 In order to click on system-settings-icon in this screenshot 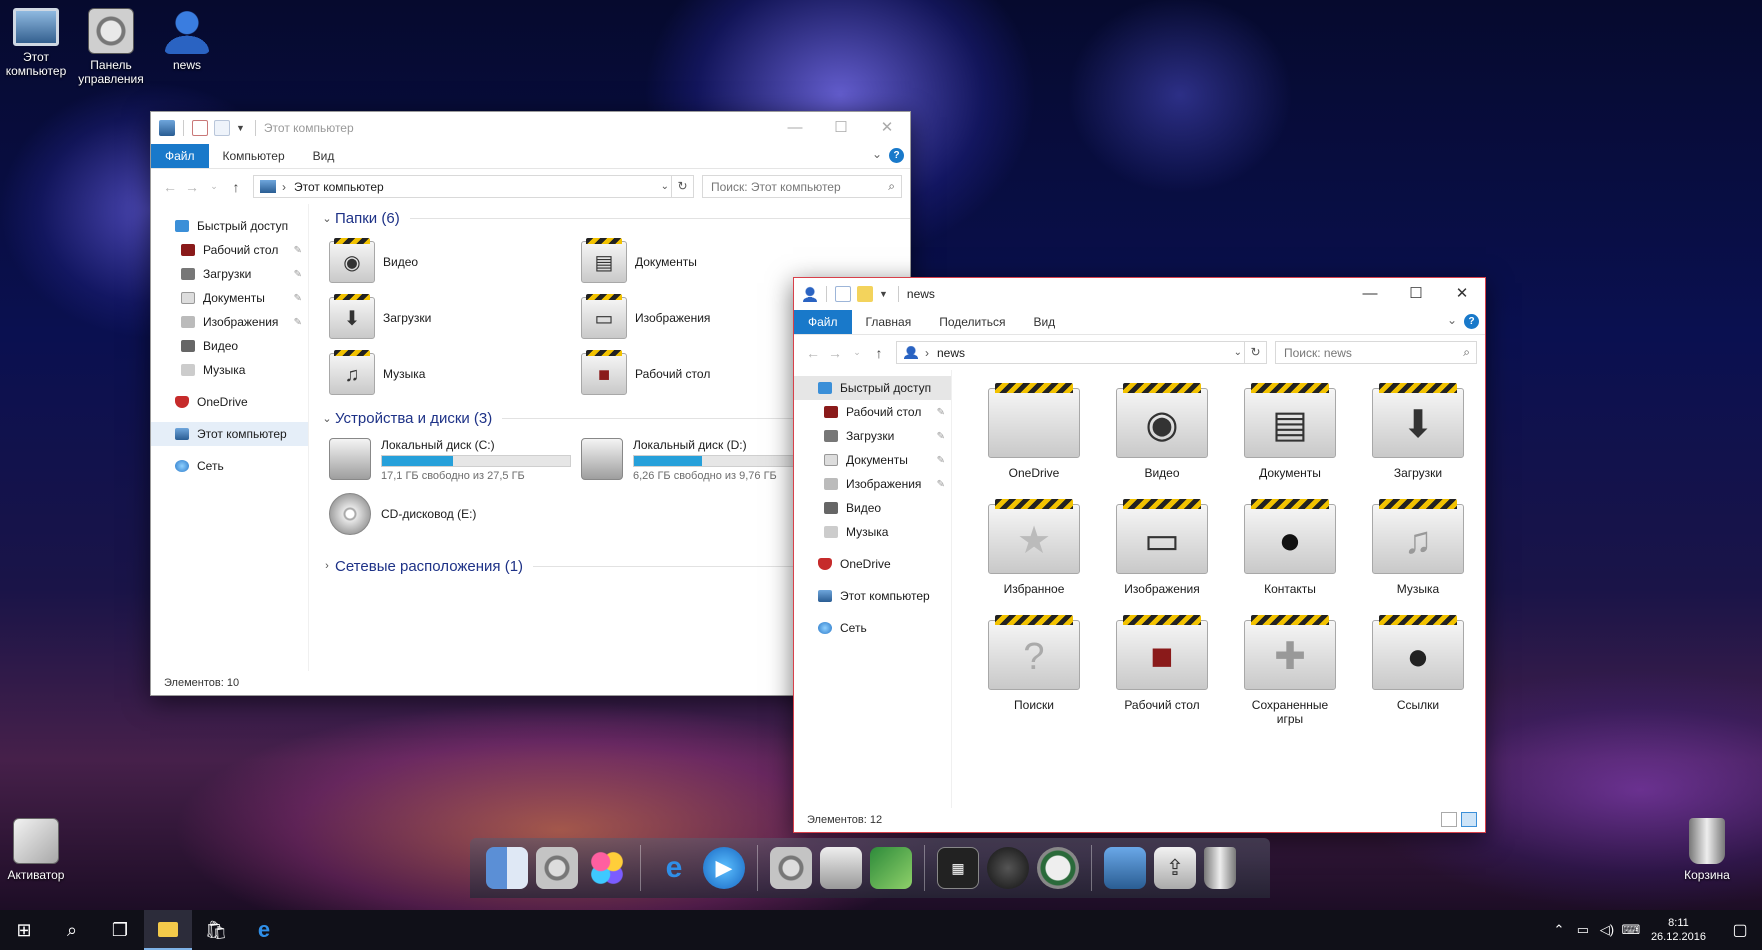, I will do `click(557, 868)`.